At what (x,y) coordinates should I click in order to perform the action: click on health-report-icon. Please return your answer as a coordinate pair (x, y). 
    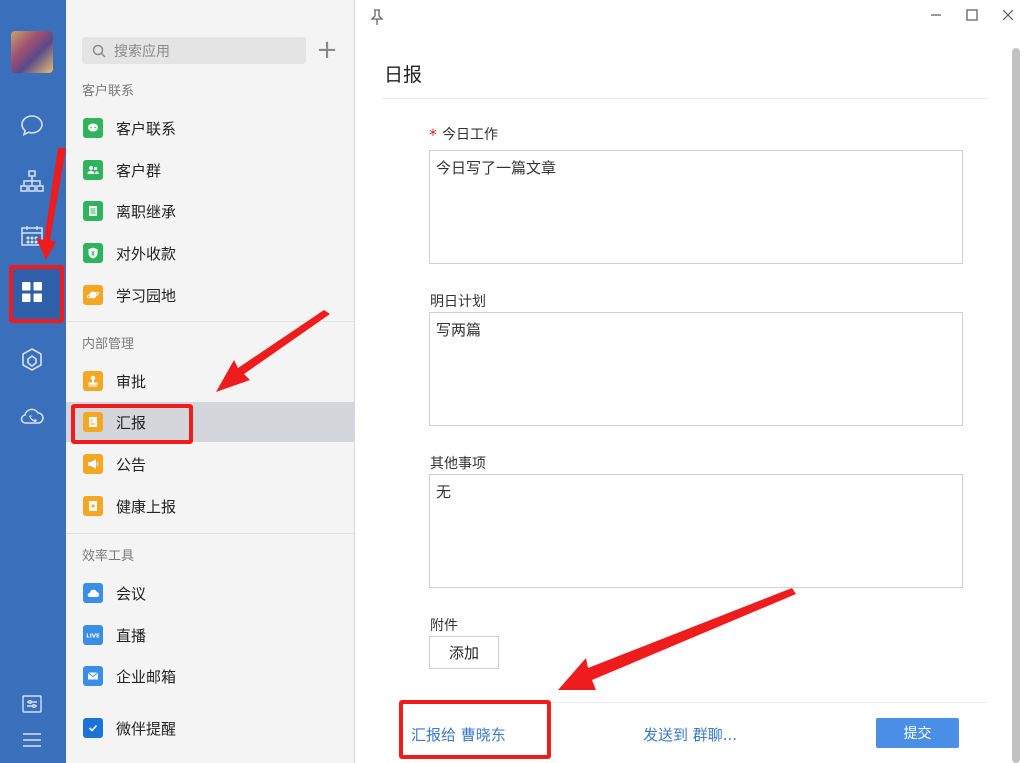
    Looking at the image, I should click on (93, 506).